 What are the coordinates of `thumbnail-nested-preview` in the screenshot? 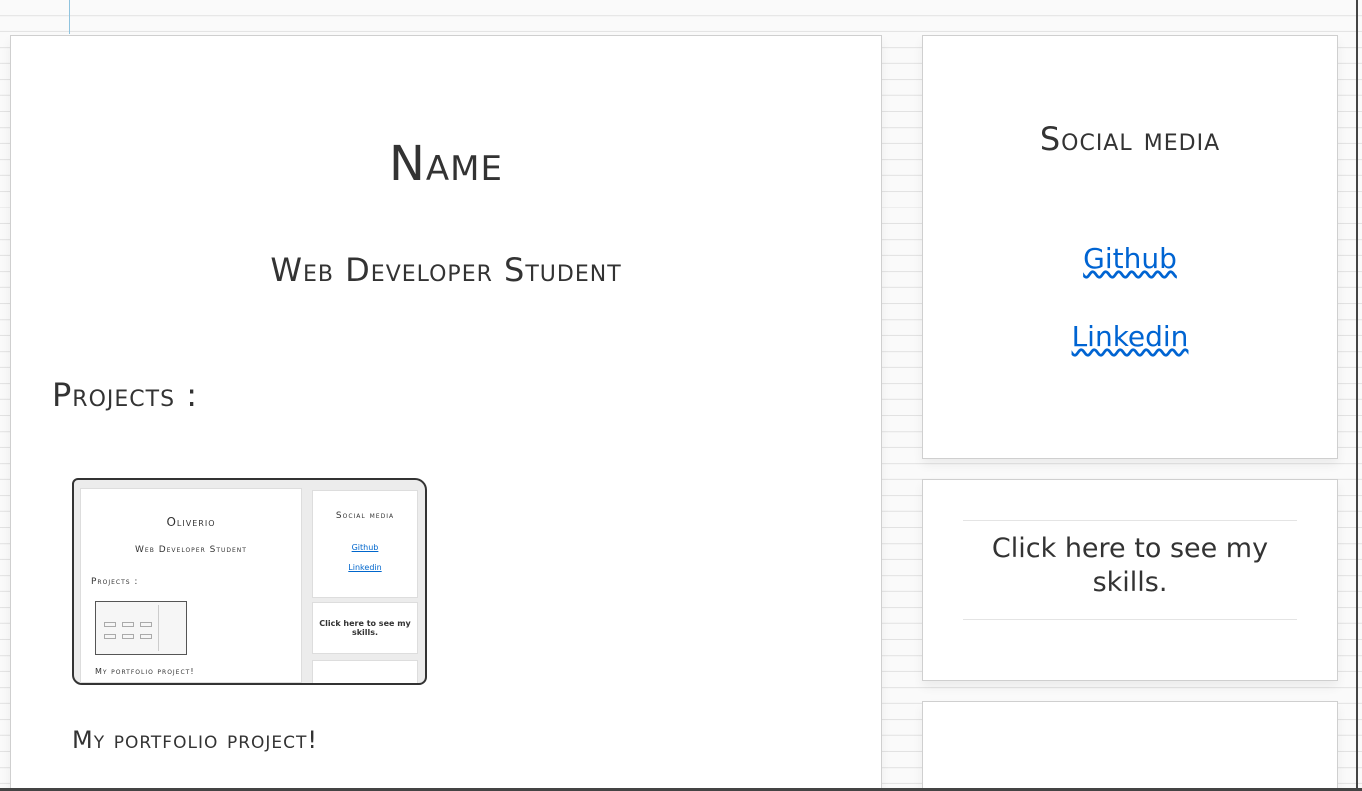 It's located at (141, 628).